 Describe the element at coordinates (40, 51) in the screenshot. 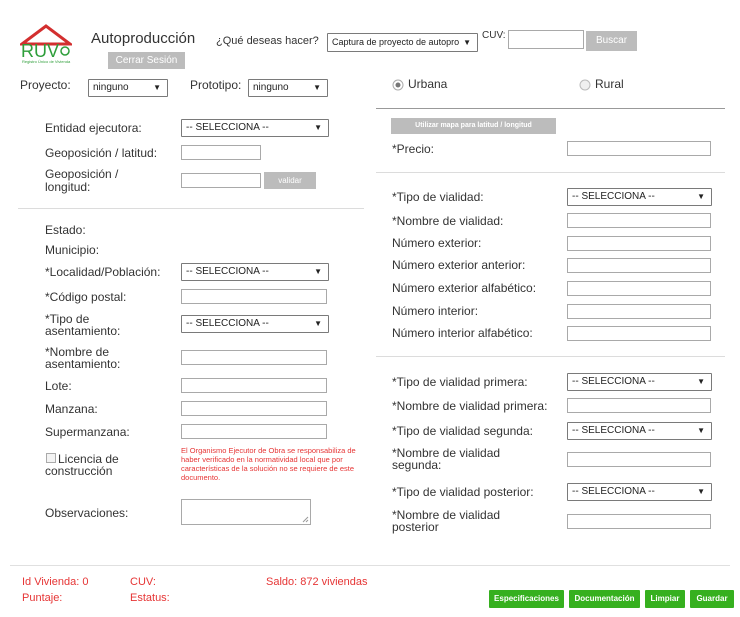

I see `svg-text: RUV` at that location.